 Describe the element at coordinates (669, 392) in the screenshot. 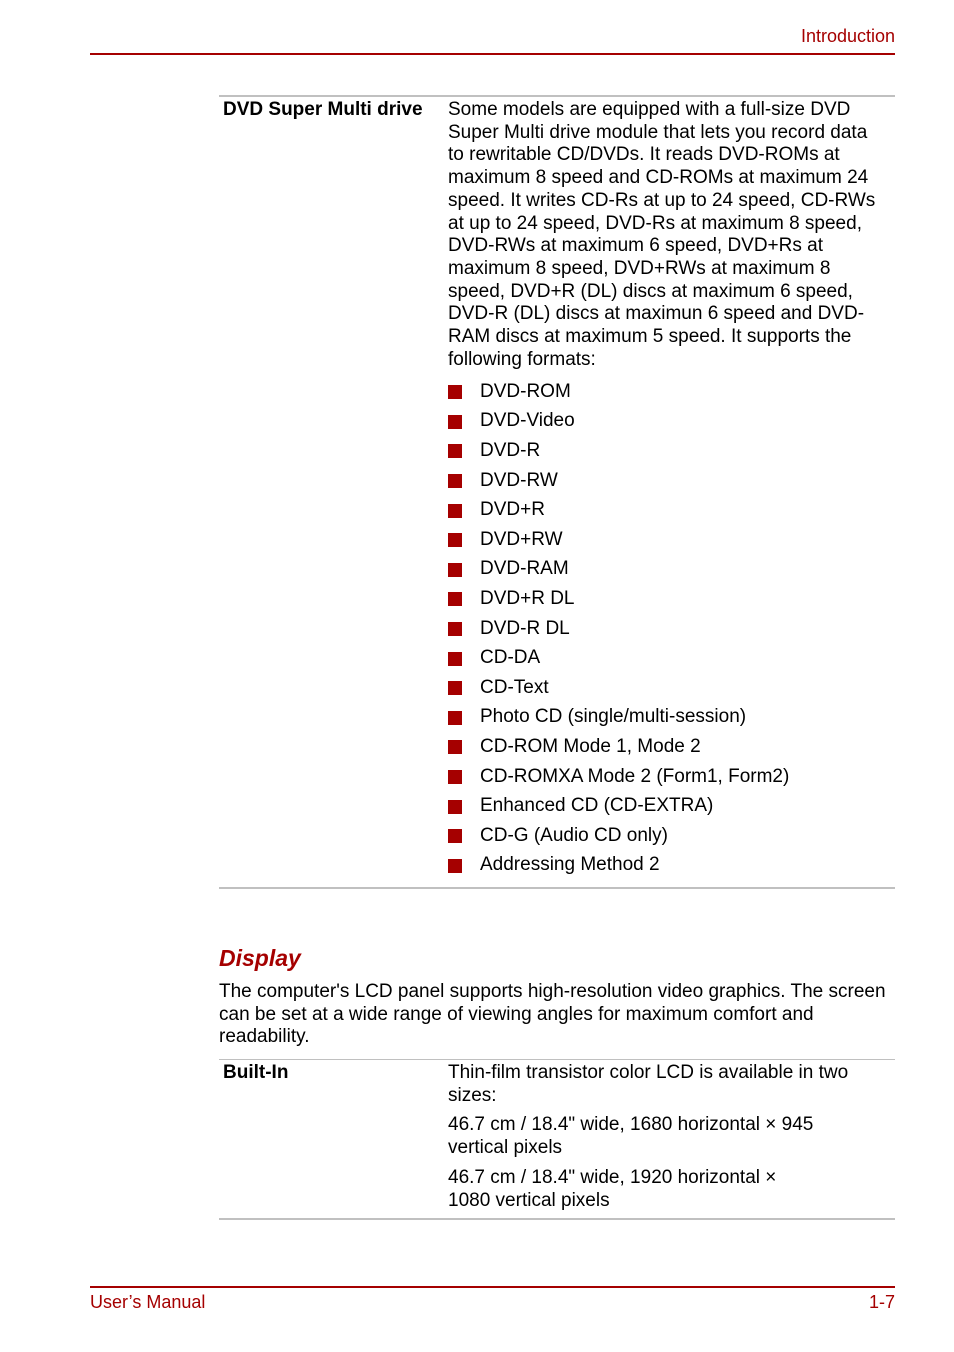

I see `list-item: DVD-ROM` at that location.